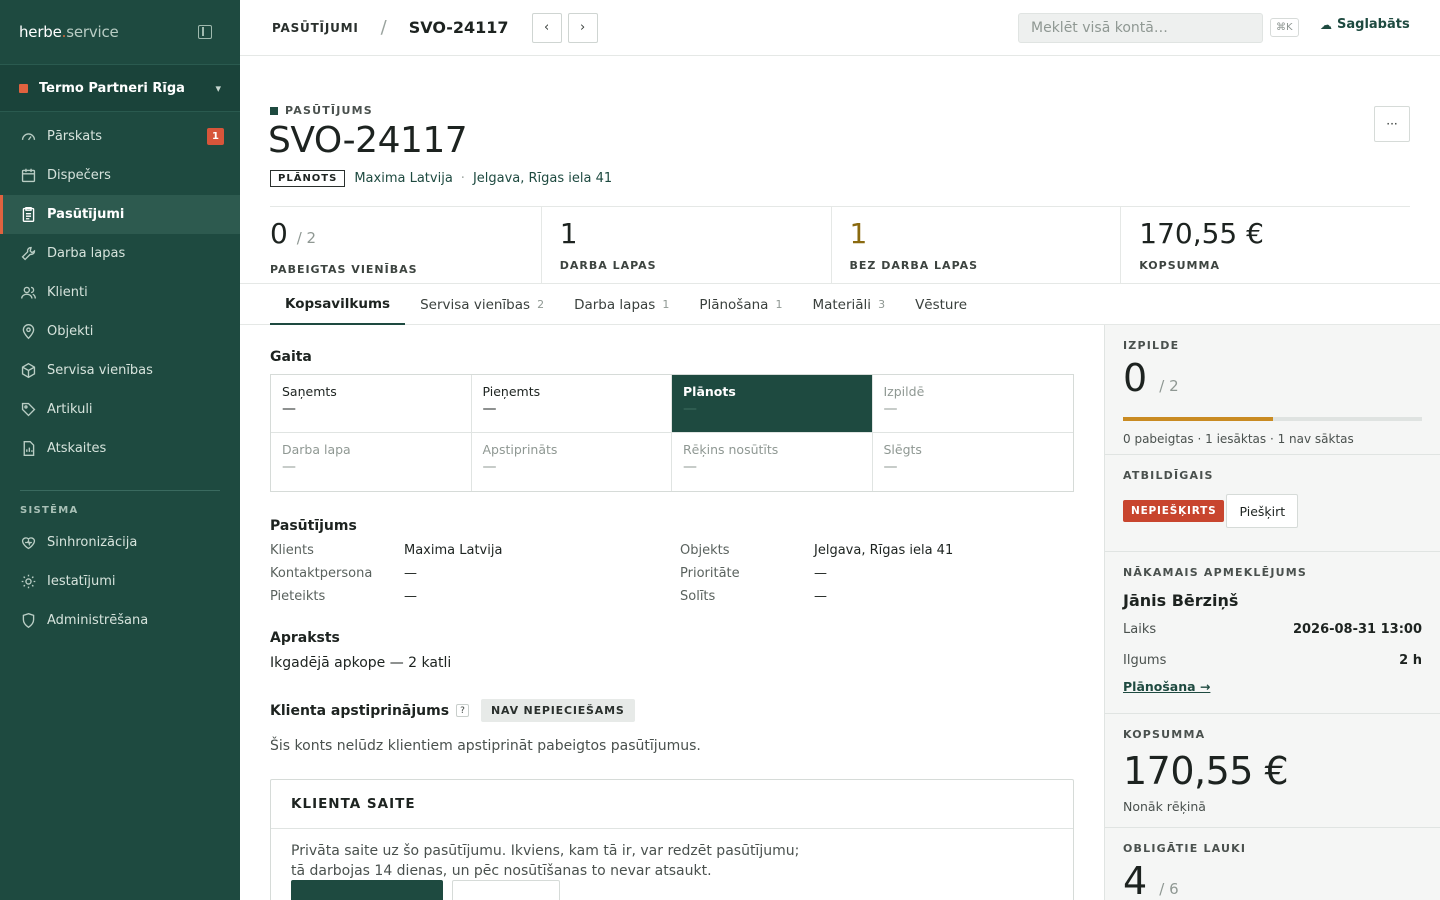 This screenshot has width=1440, height=900. What do you see at coordinates (520, 449) in the screenshot?
I see `step-label: Apstiprināts` at bounding box center [520, 449].